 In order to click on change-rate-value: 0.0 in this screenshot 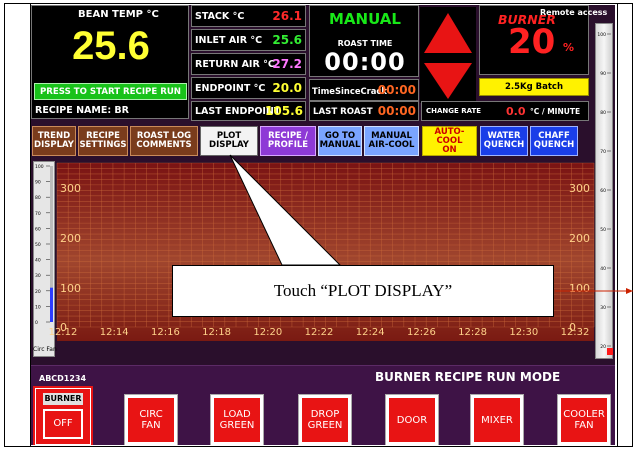, I will do `click(516, 111)`.